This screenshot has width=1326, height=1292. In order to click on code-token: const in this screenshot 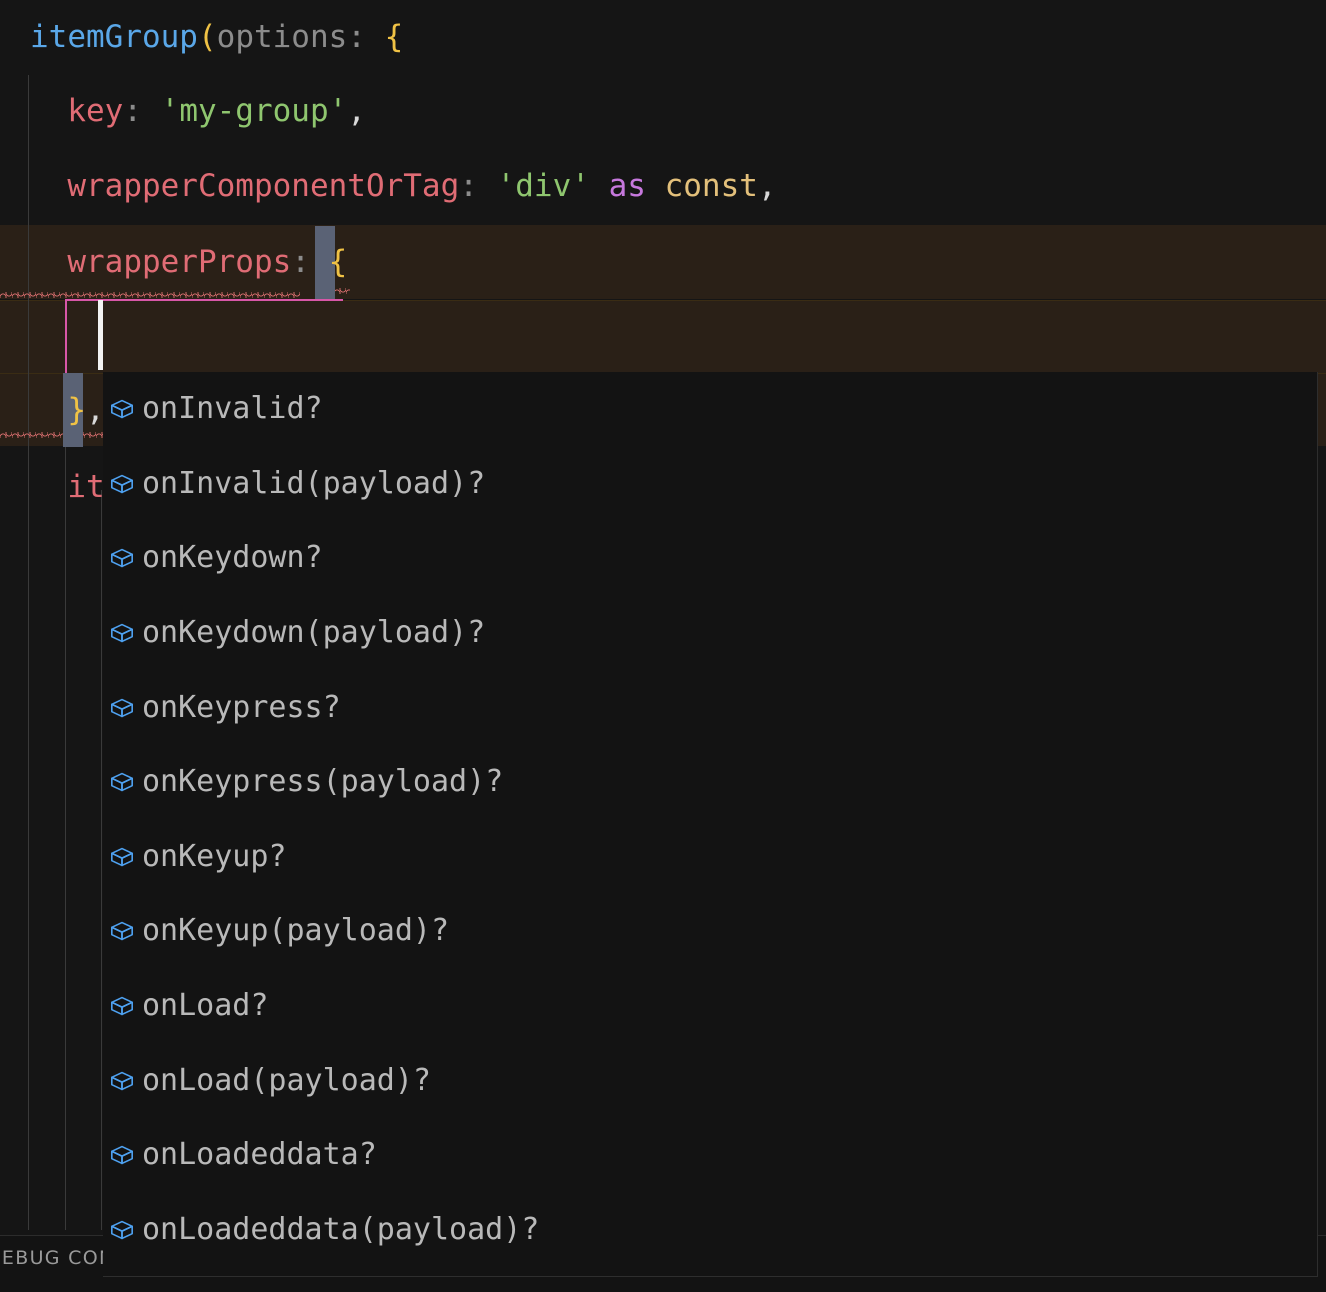, I will do `click(711, 186)`.